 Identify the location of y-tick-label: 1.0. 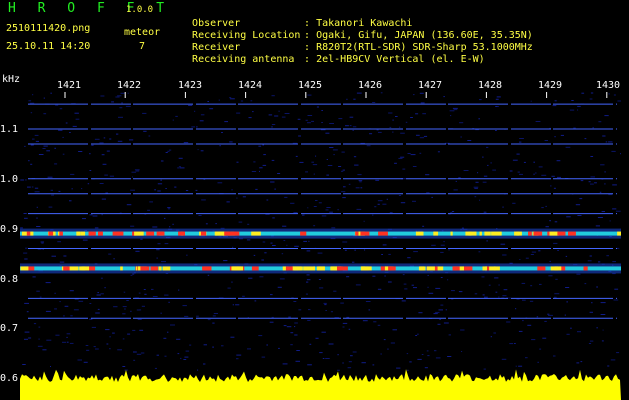
(9, 179).